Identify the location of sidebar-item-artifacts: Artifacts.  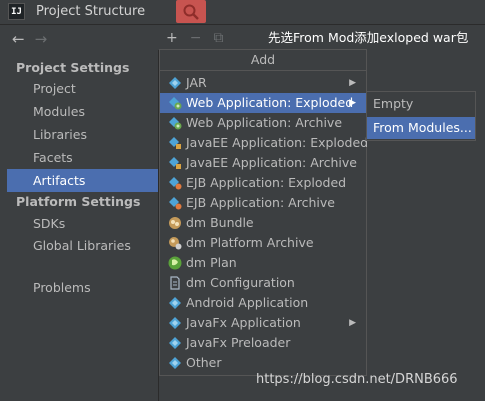
(59, 180).